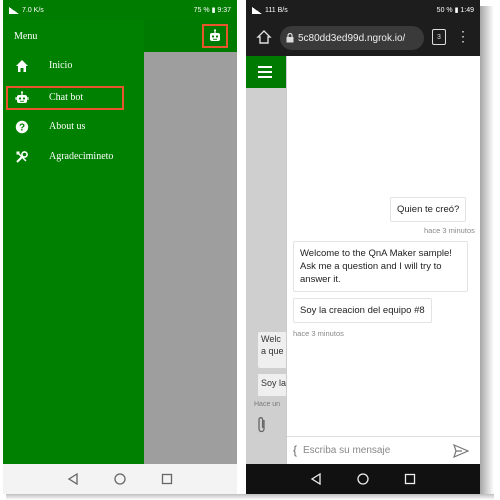 This screenshot has width=500, height=500. What do you see at coordinates (347, 450) in the screenshot?
I see `input-placeholder: Escriba su mensaje` at bounding box center [347, 450].